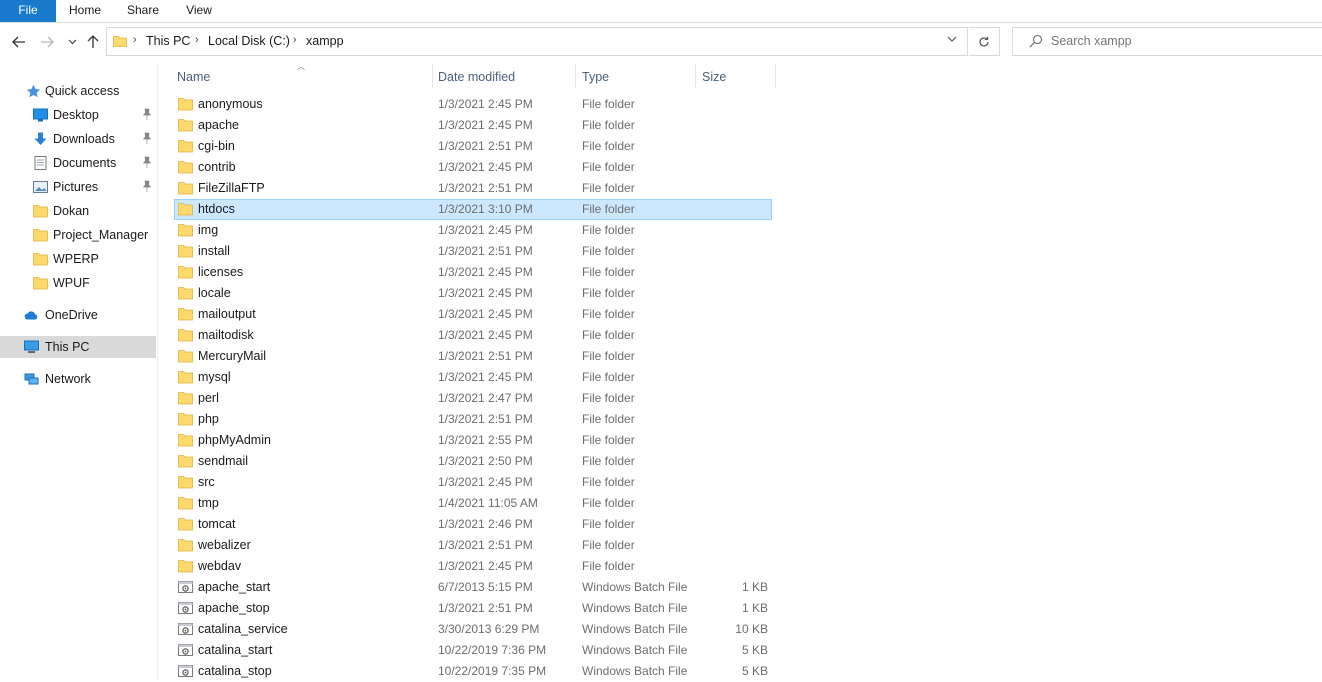 The height and width of the screenshot is (682, 1322). I want to click on breadcrumb-local-disk: Local Disk (C:), so click(249, 41).